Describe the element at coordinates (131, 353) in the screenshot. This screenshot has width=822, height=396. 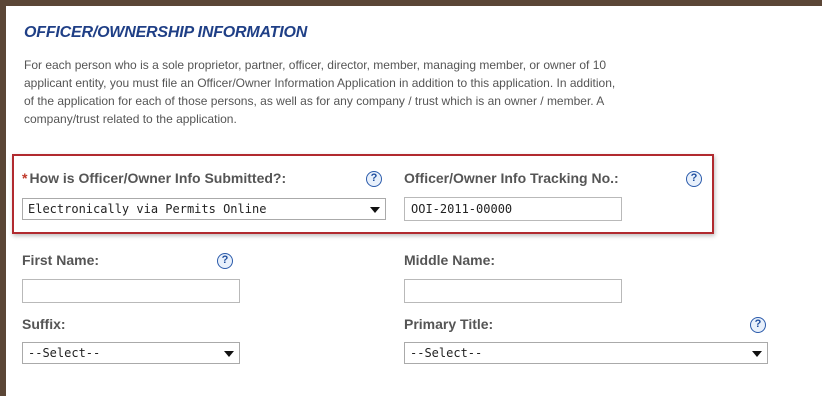
I see `suffix-select: --Select--` at that location.